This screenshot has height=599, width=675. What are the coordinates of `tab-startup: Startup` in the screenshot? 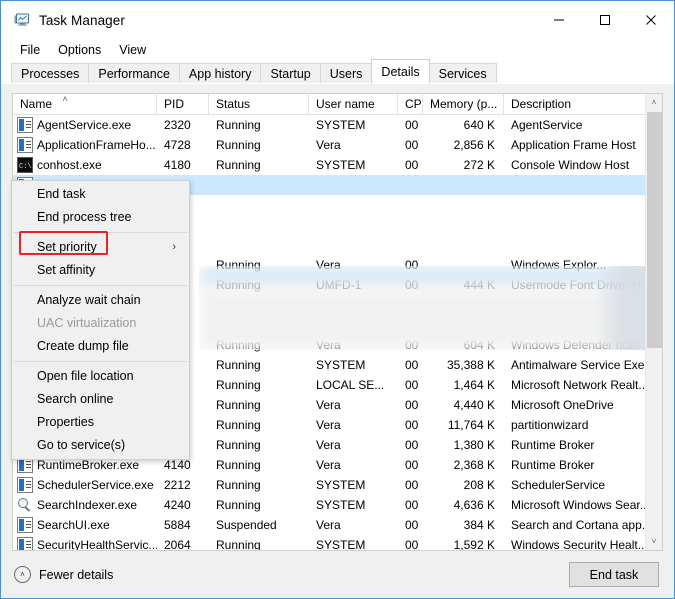 It's located at (290, 73).